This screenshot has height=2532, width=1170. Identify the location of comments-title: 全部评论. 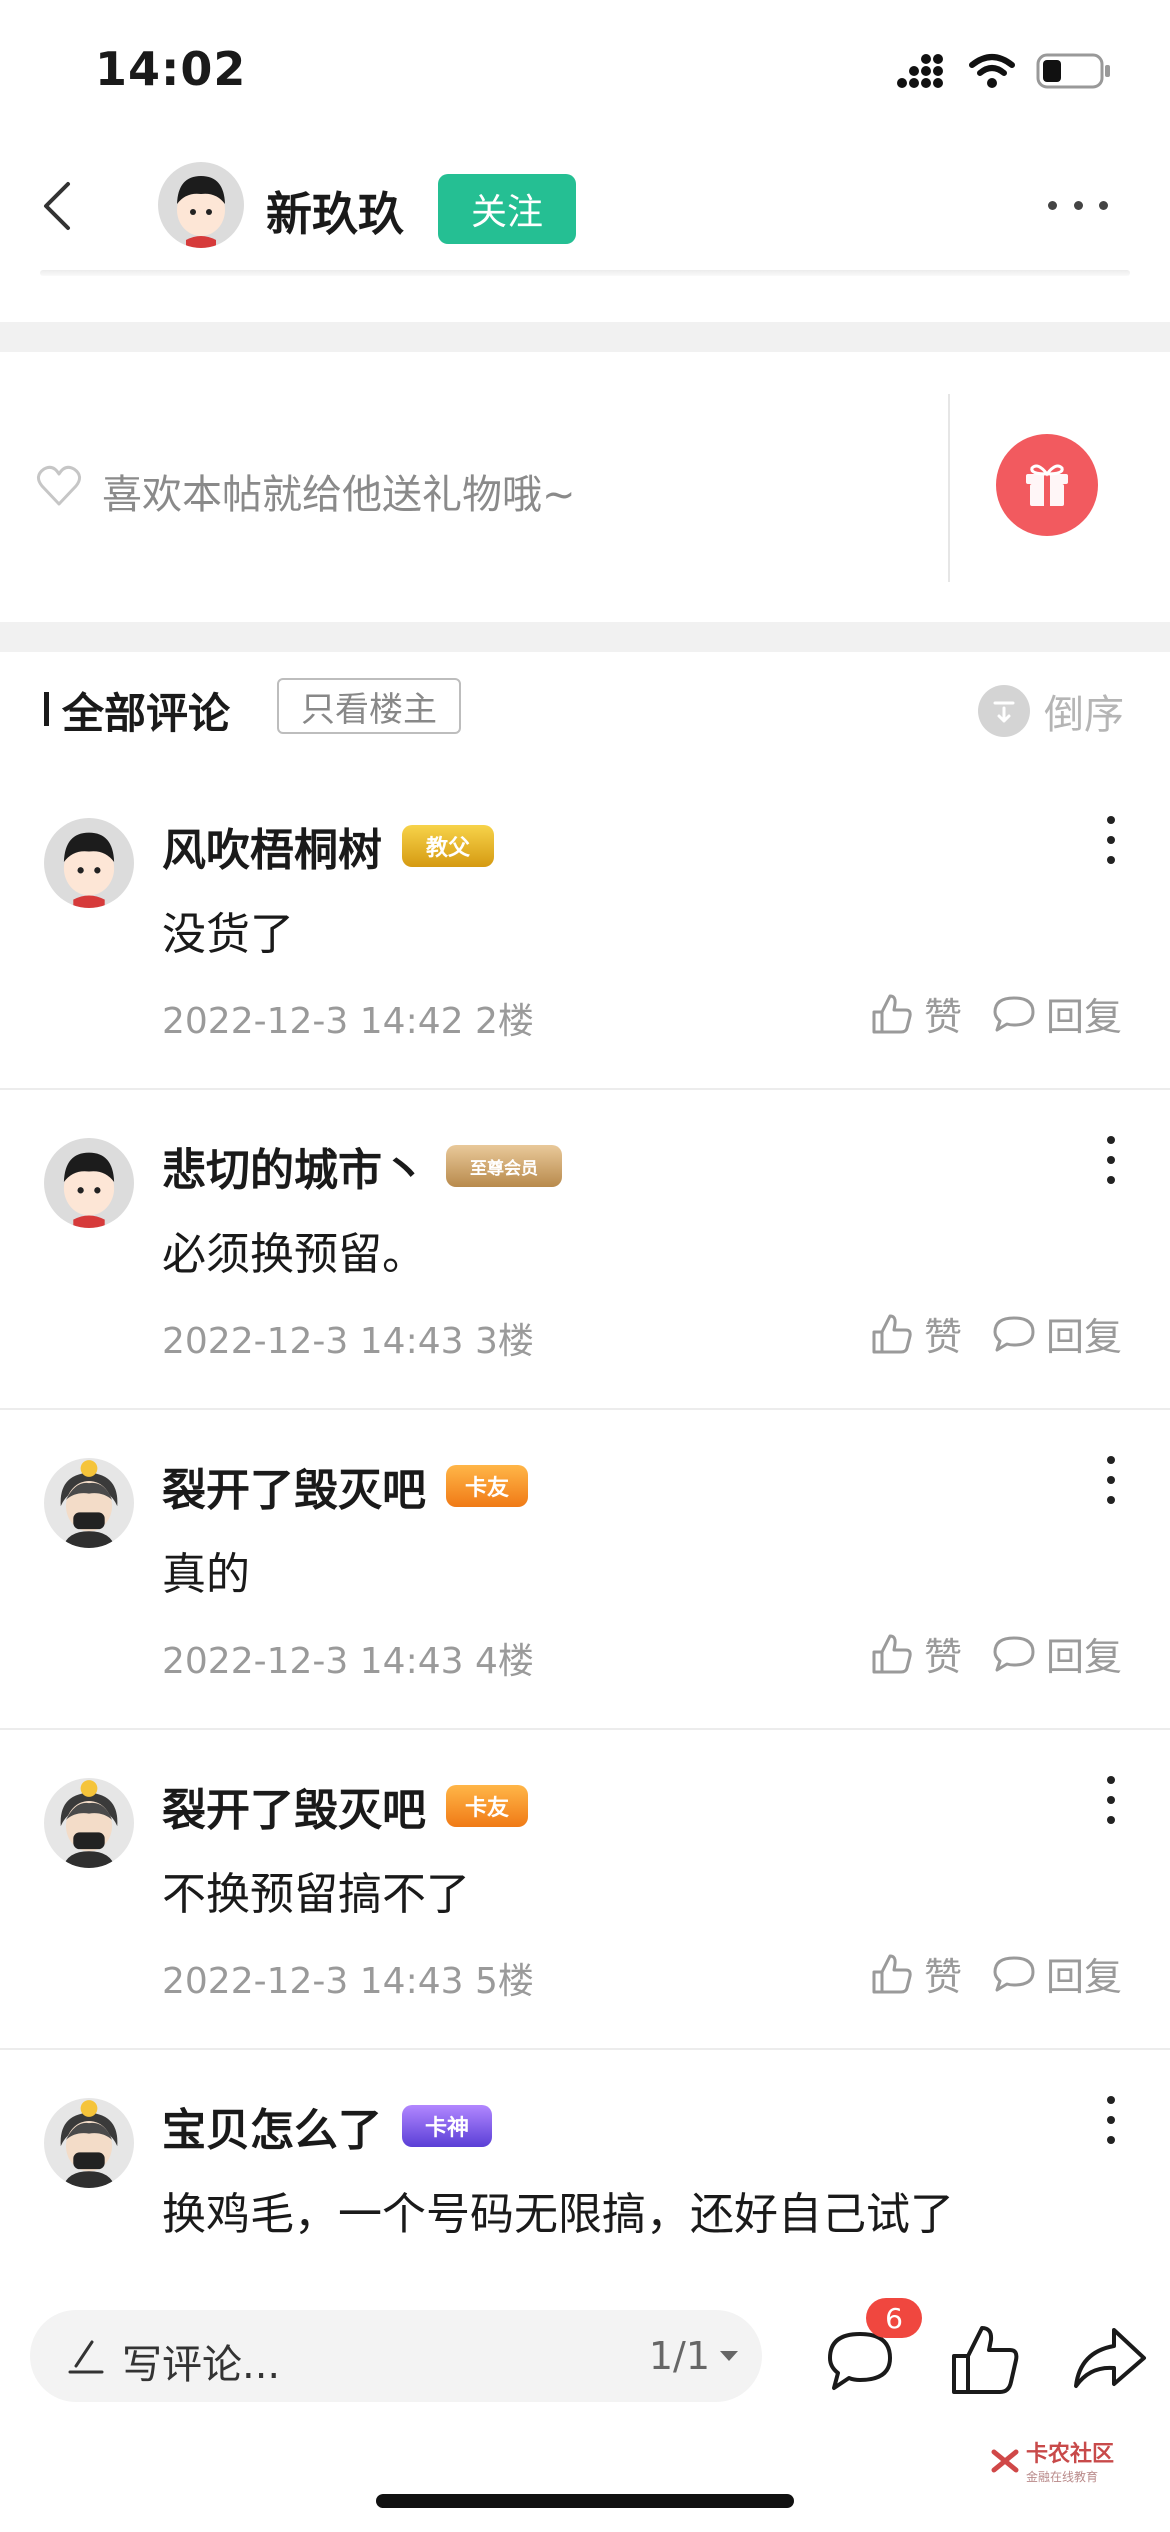
(146, 713).